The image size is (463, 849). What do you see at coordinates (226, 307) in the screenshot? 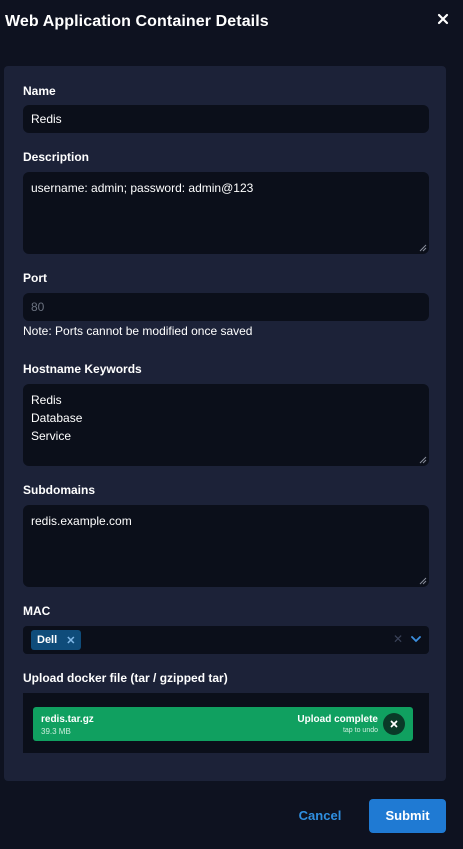
I see `port-input: 80` at bounding box center [226, 307].